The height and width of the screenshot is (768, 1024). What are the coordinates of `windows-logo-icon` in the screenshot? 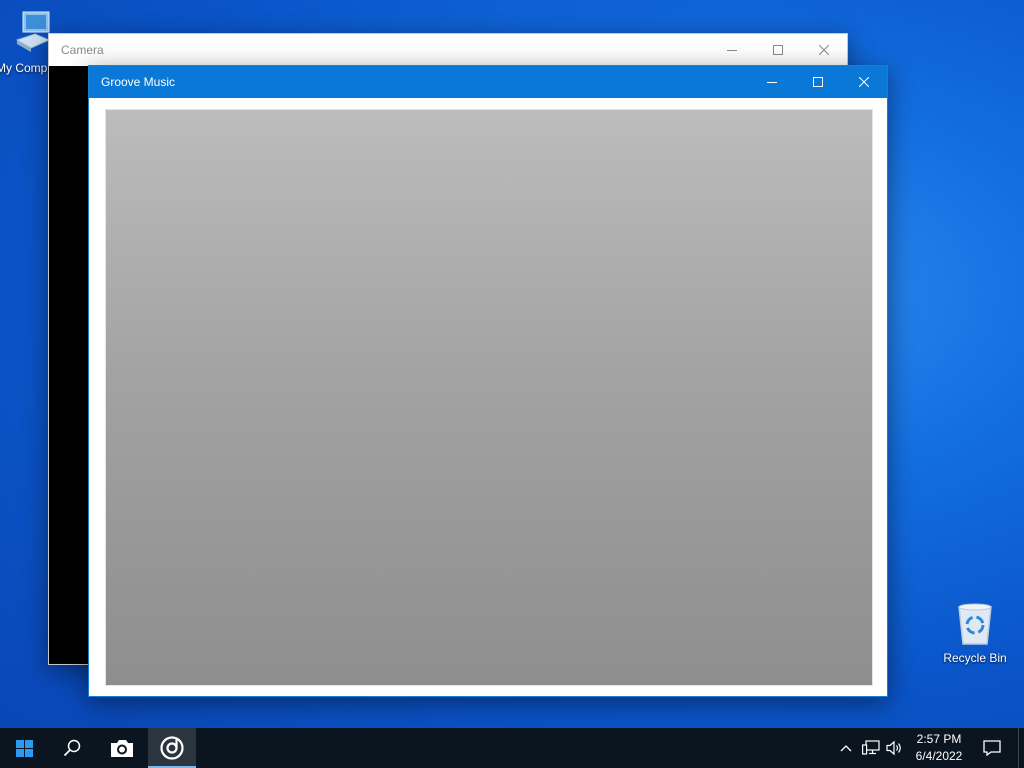 It's located at (24, 748).